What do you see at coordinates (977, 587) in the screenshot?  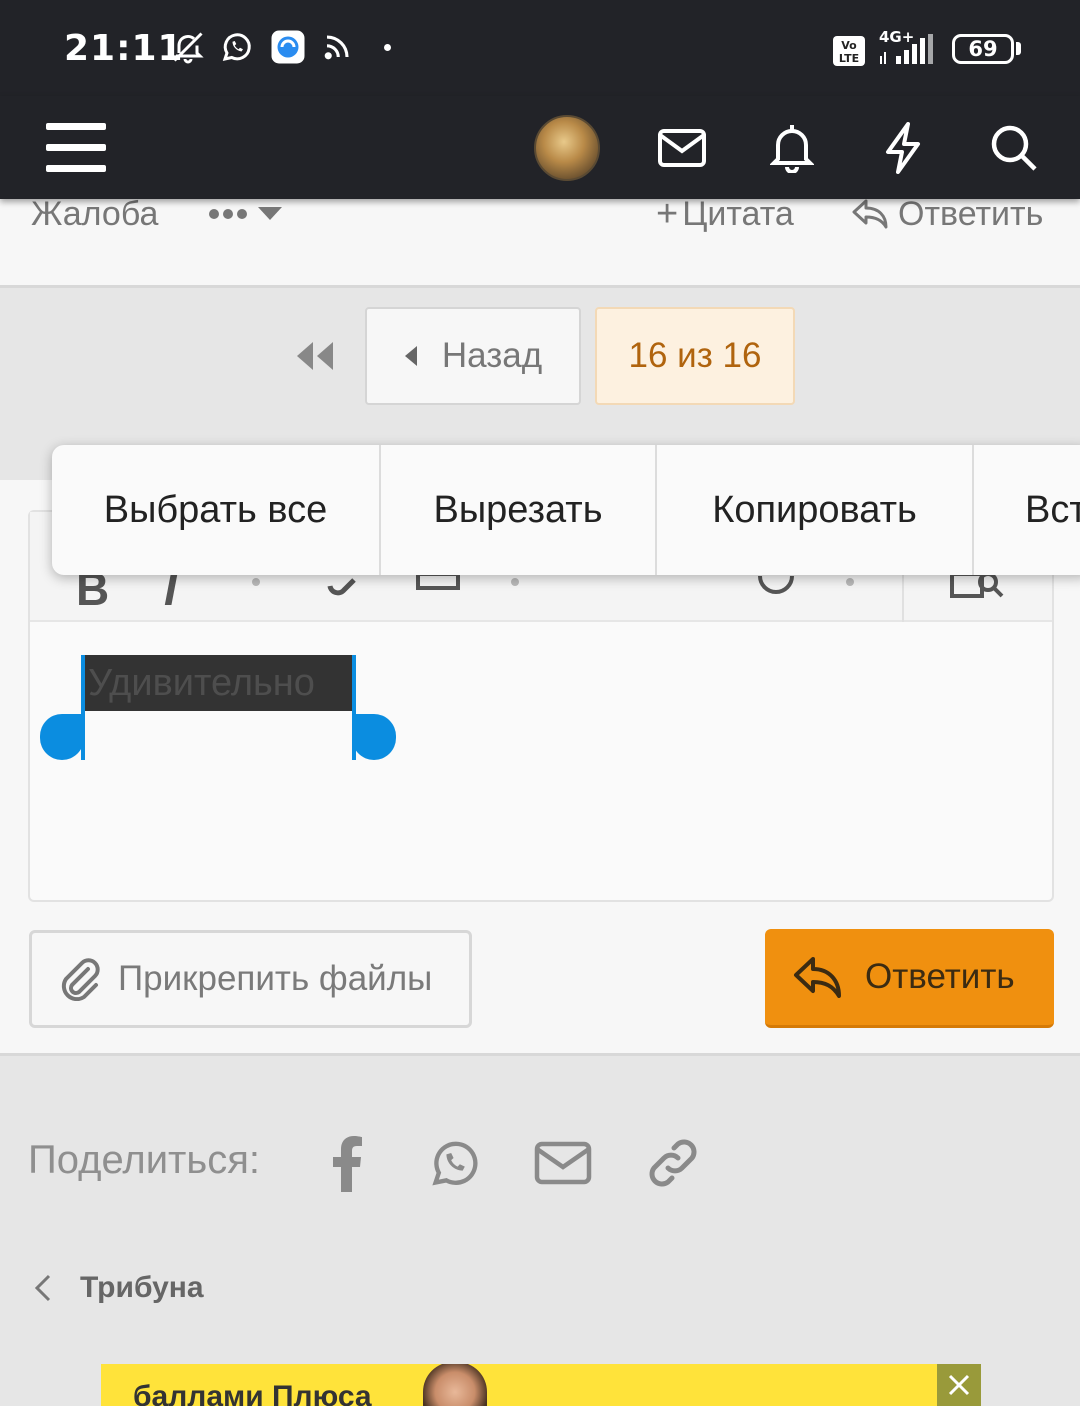 I see `preview-icon` at bounding box center [977, 587].